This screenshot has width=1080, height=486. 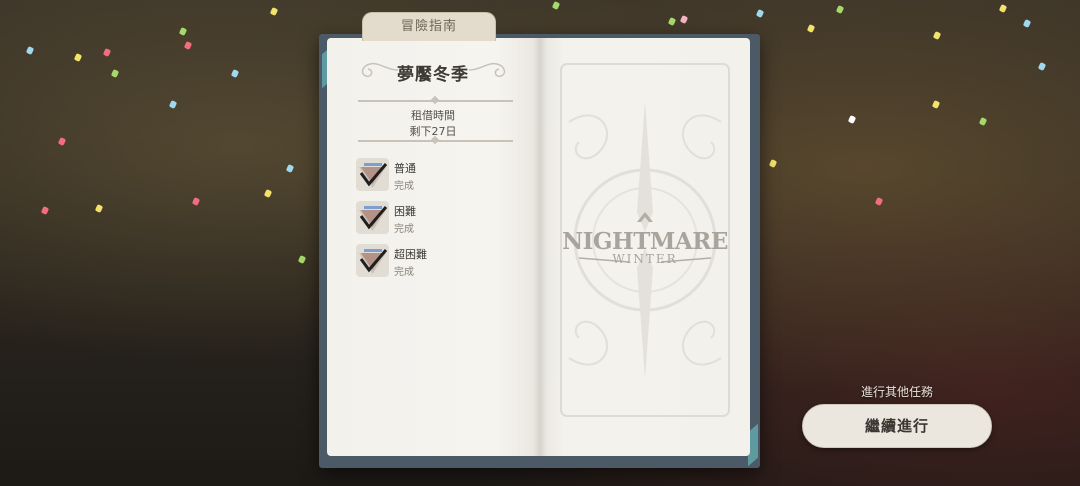 I want to click on difficulty-item-hard: 困難 完成, so click(x=441, y=222).